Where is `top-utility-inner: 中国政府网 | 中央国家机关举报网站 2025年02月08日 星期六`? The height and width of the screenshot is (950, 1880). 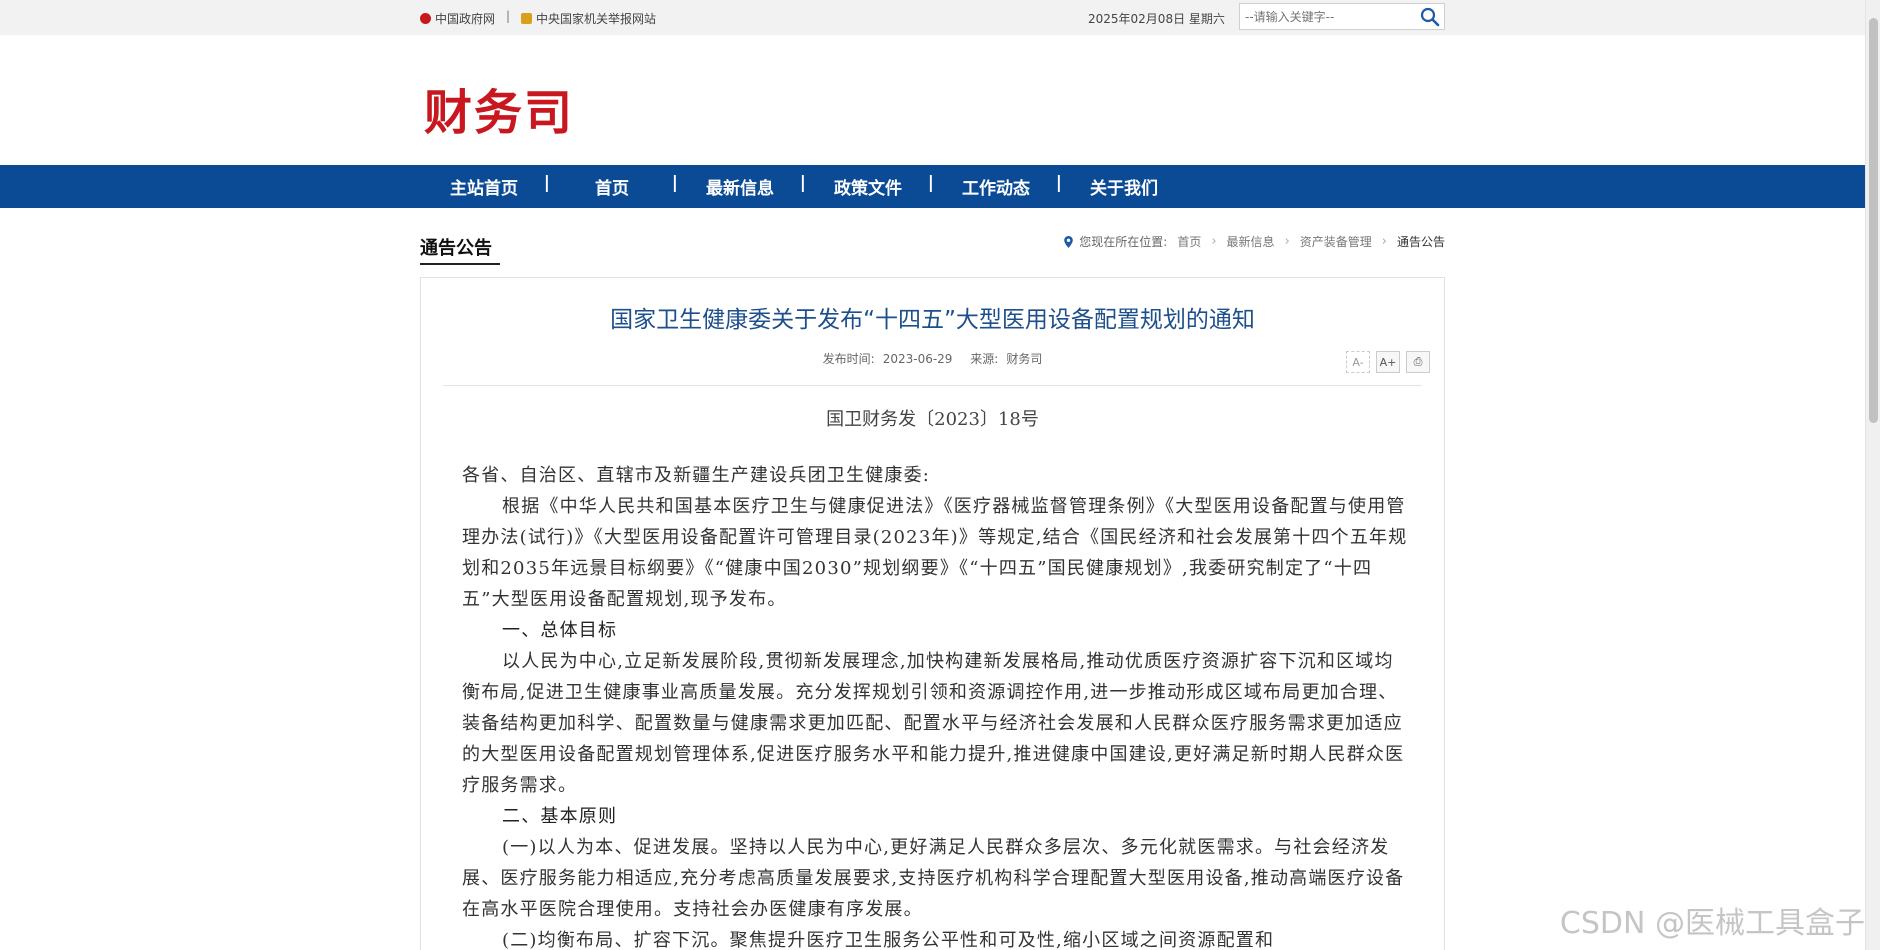
top-utility-inner: 中国政府网 | 中央国家机关举报网站 2025年02月08日 星期六 is located at coordinates (932, 17).